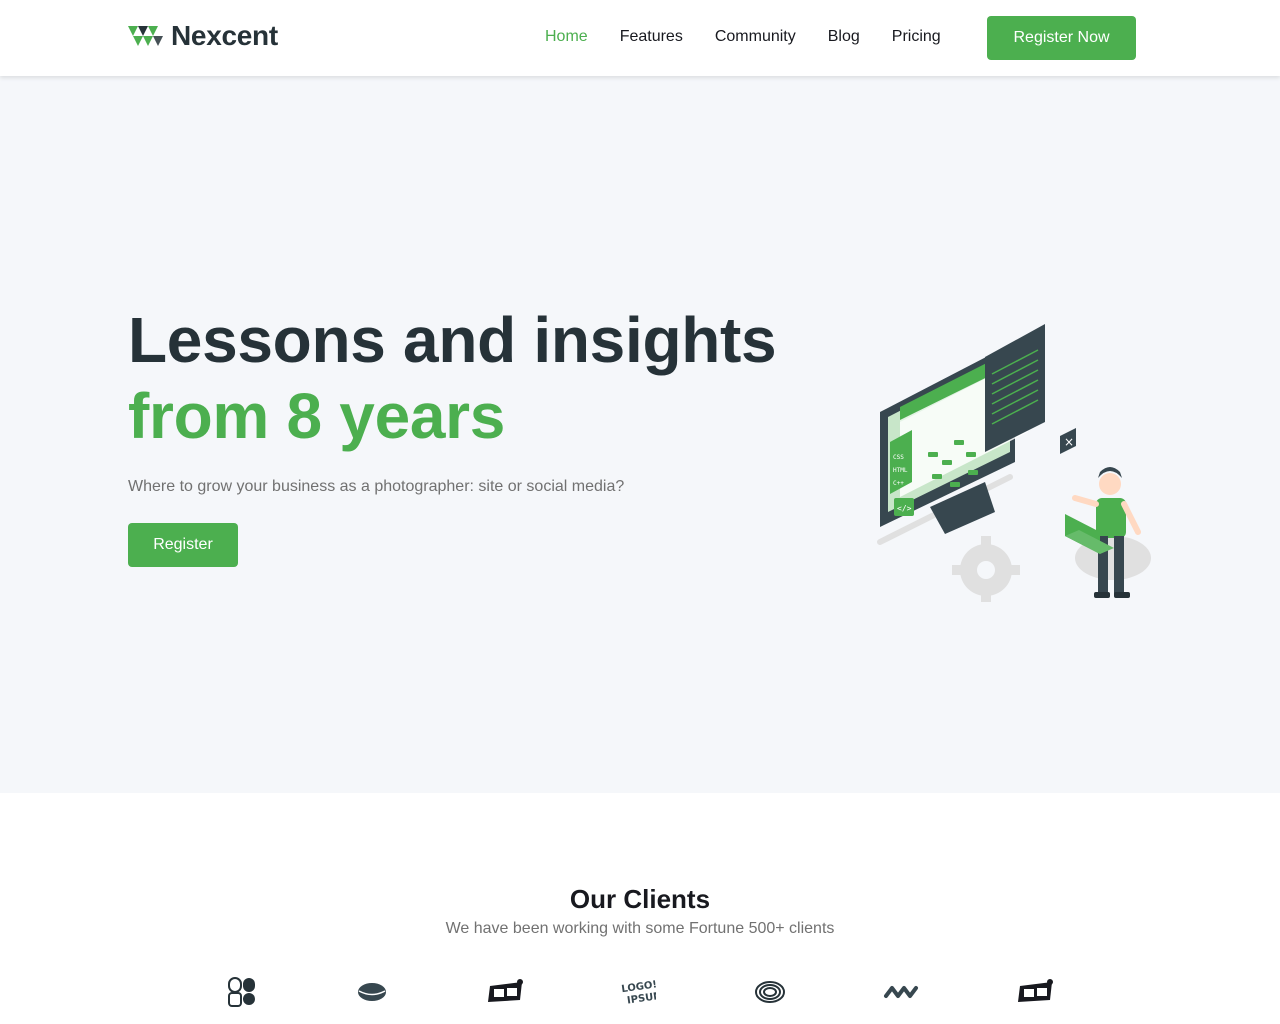  I want to click on main-nav: Home Features Community Blog Pricing, so click(759, 37).